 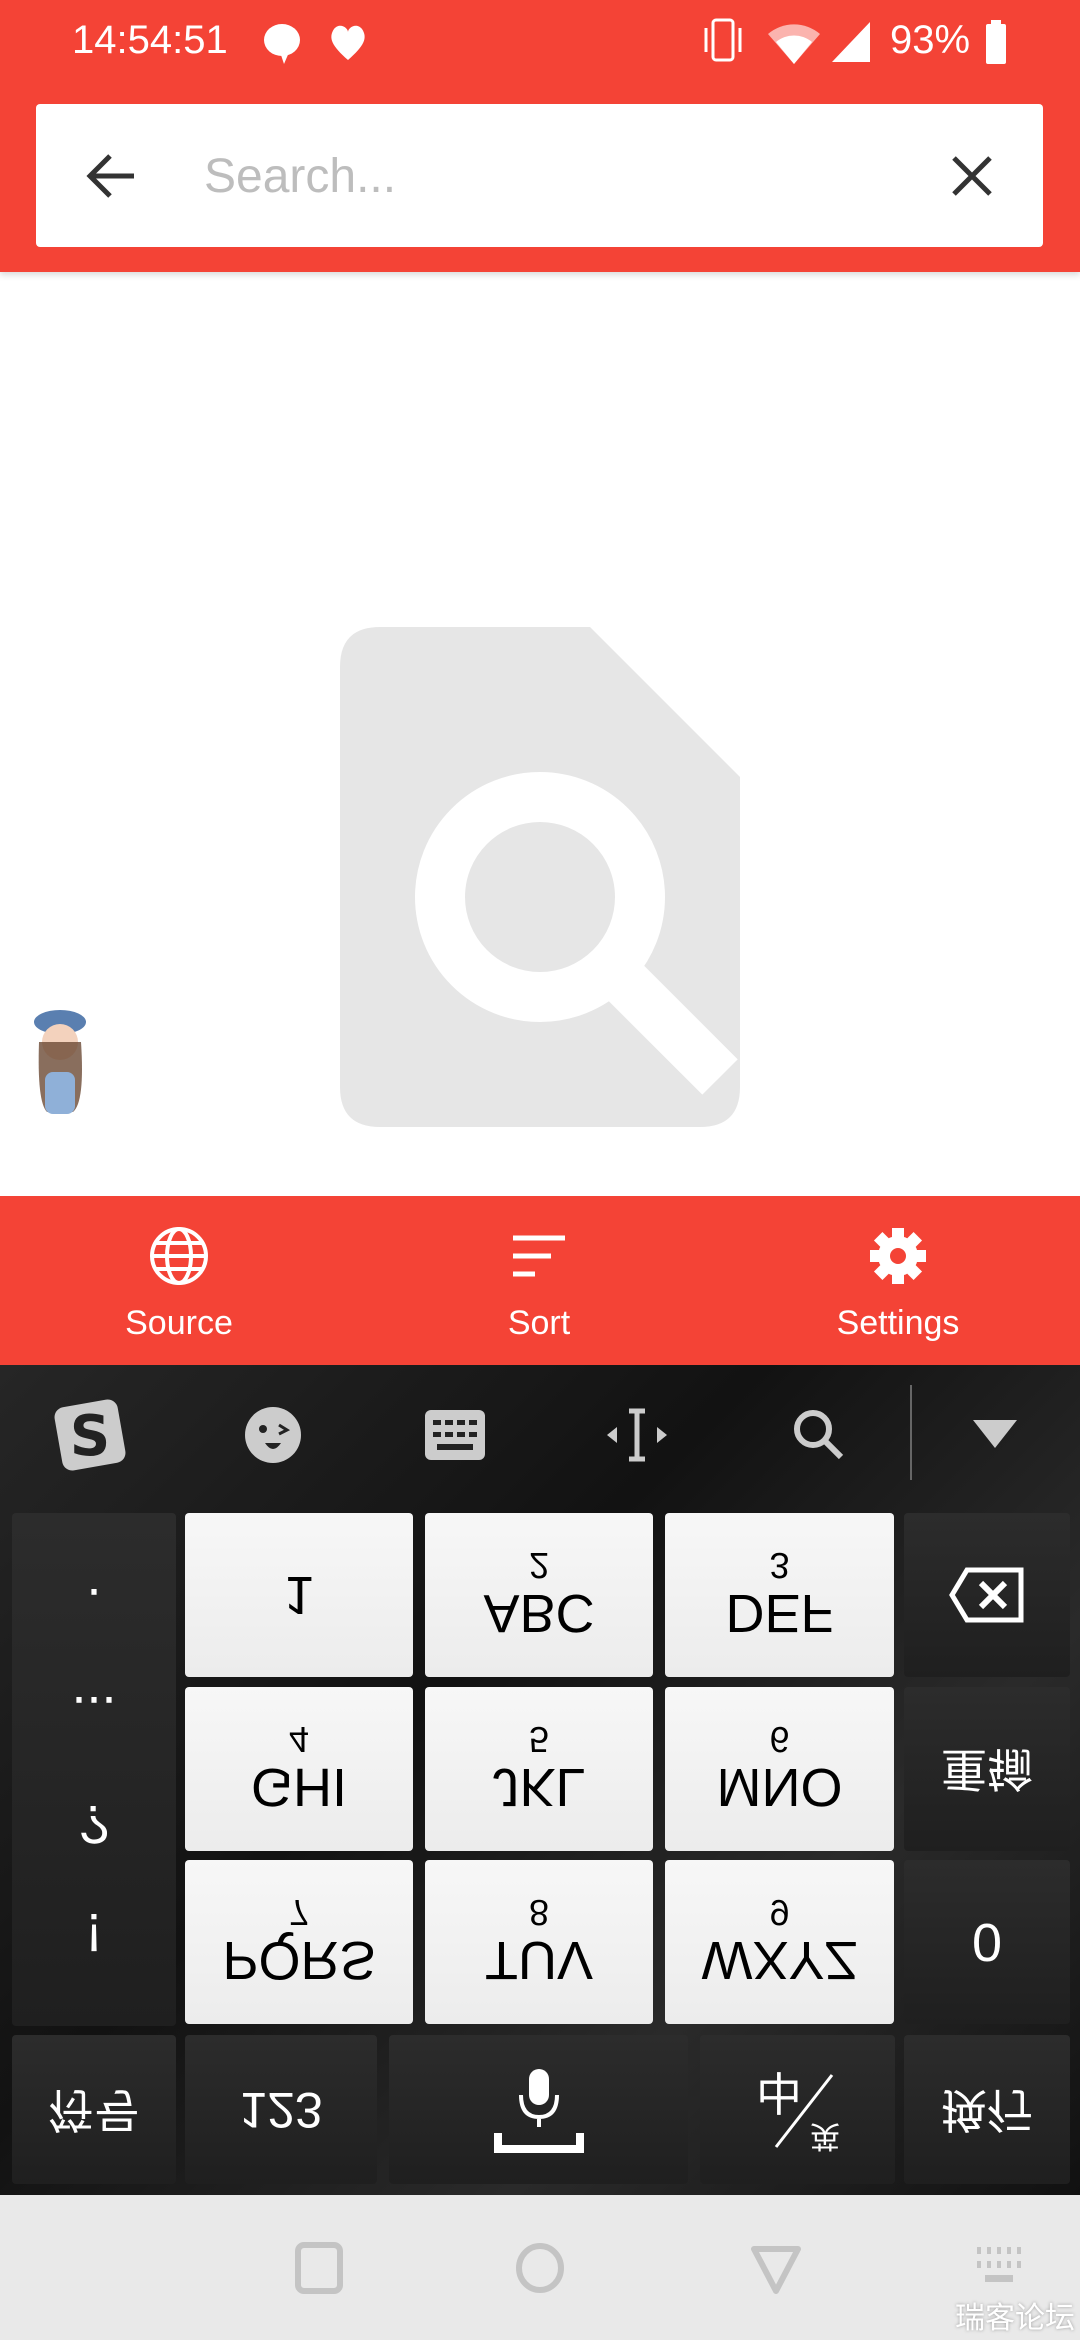 What do you see at coordinates (898, 1256) in the screenshot?
I see `gear-icon` at bounding box center [898, 1256].